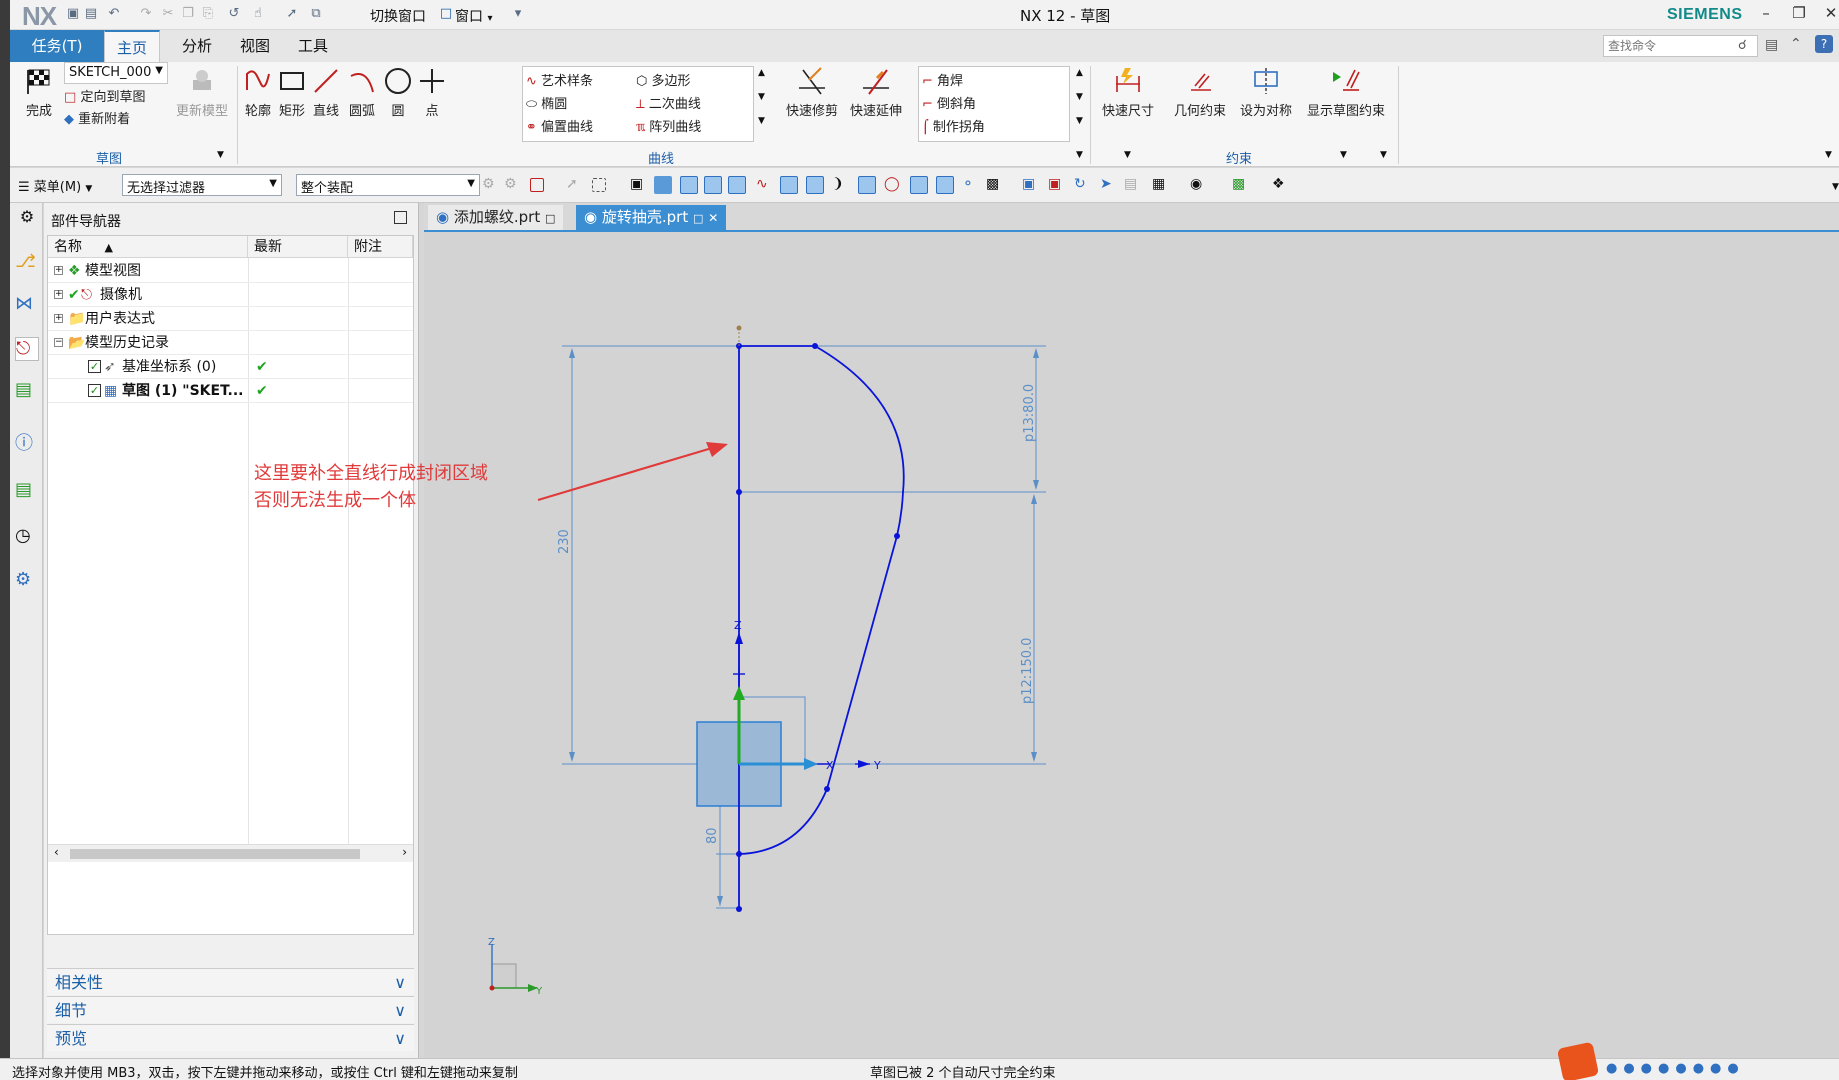 This screenshot has height=1080, width=1839. I want to click on select-cursor-icon: ➚, so click(575, 185).